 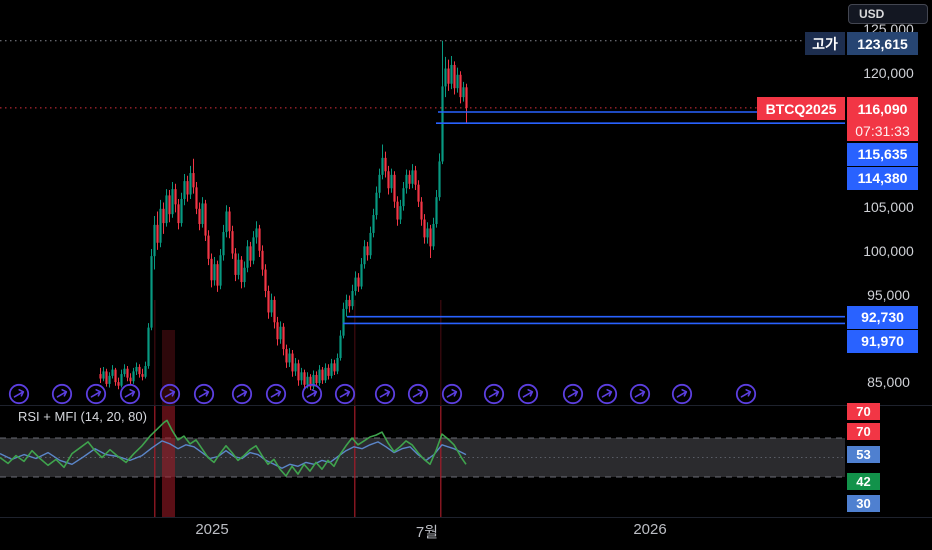 What do you see at coordinates (466, 405) in the screenshot?
I see `pane-separator` at bounding box center [466, 405].